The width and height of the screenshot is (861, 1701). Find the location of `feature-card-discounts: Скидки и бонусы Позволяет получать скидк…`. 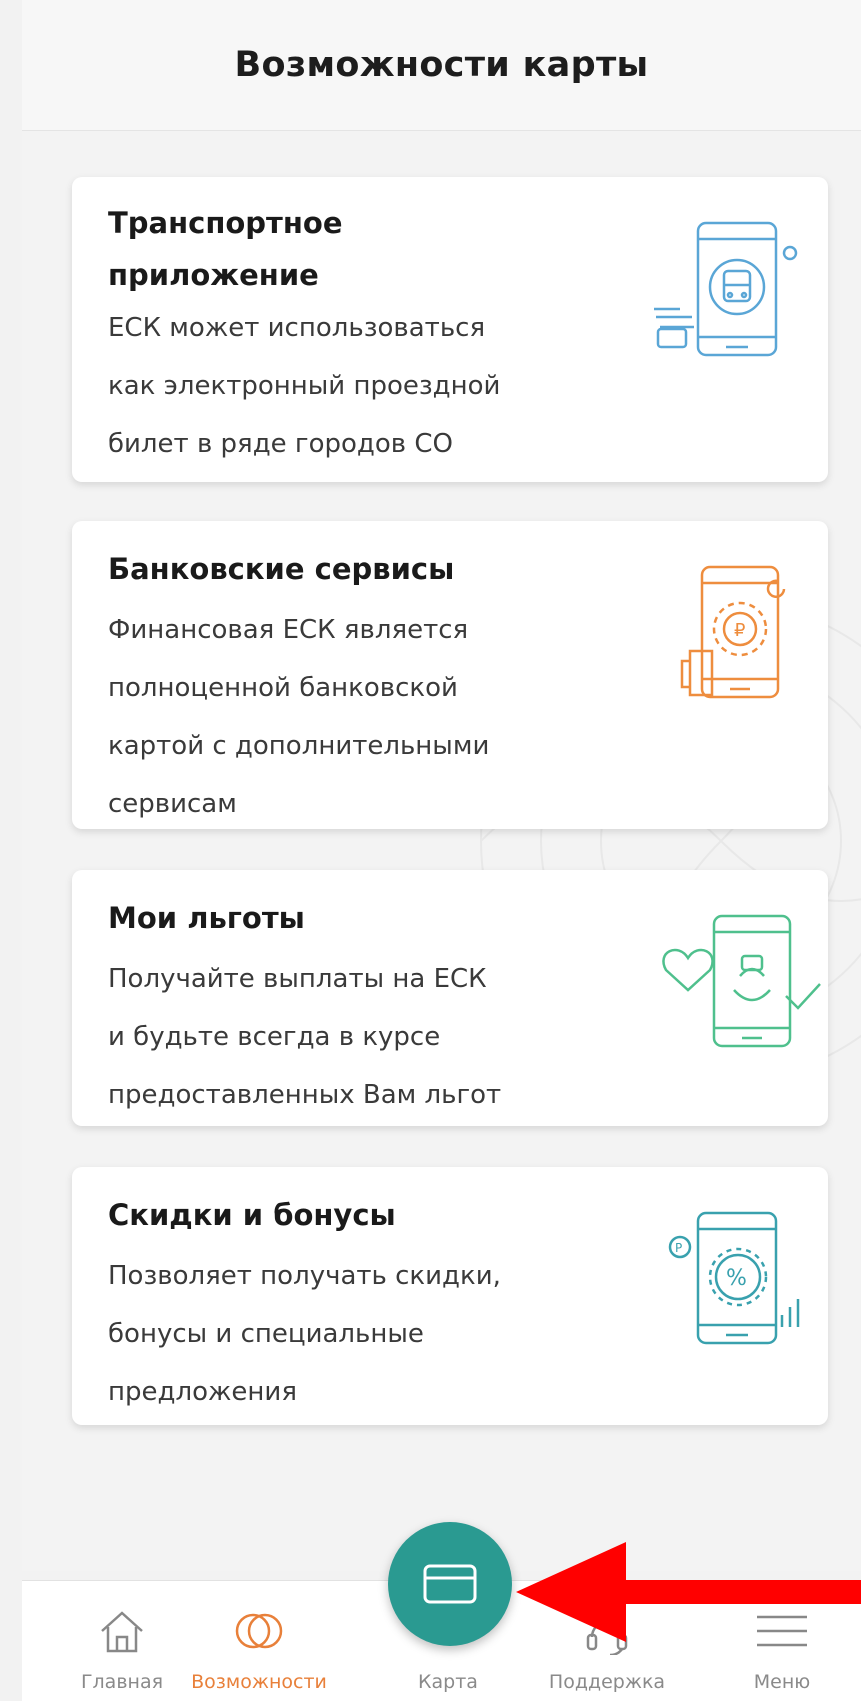

feature-card-discounts: Скидки и бонусы Позволяет получать скидк… is located at coordinates (450, 1296).